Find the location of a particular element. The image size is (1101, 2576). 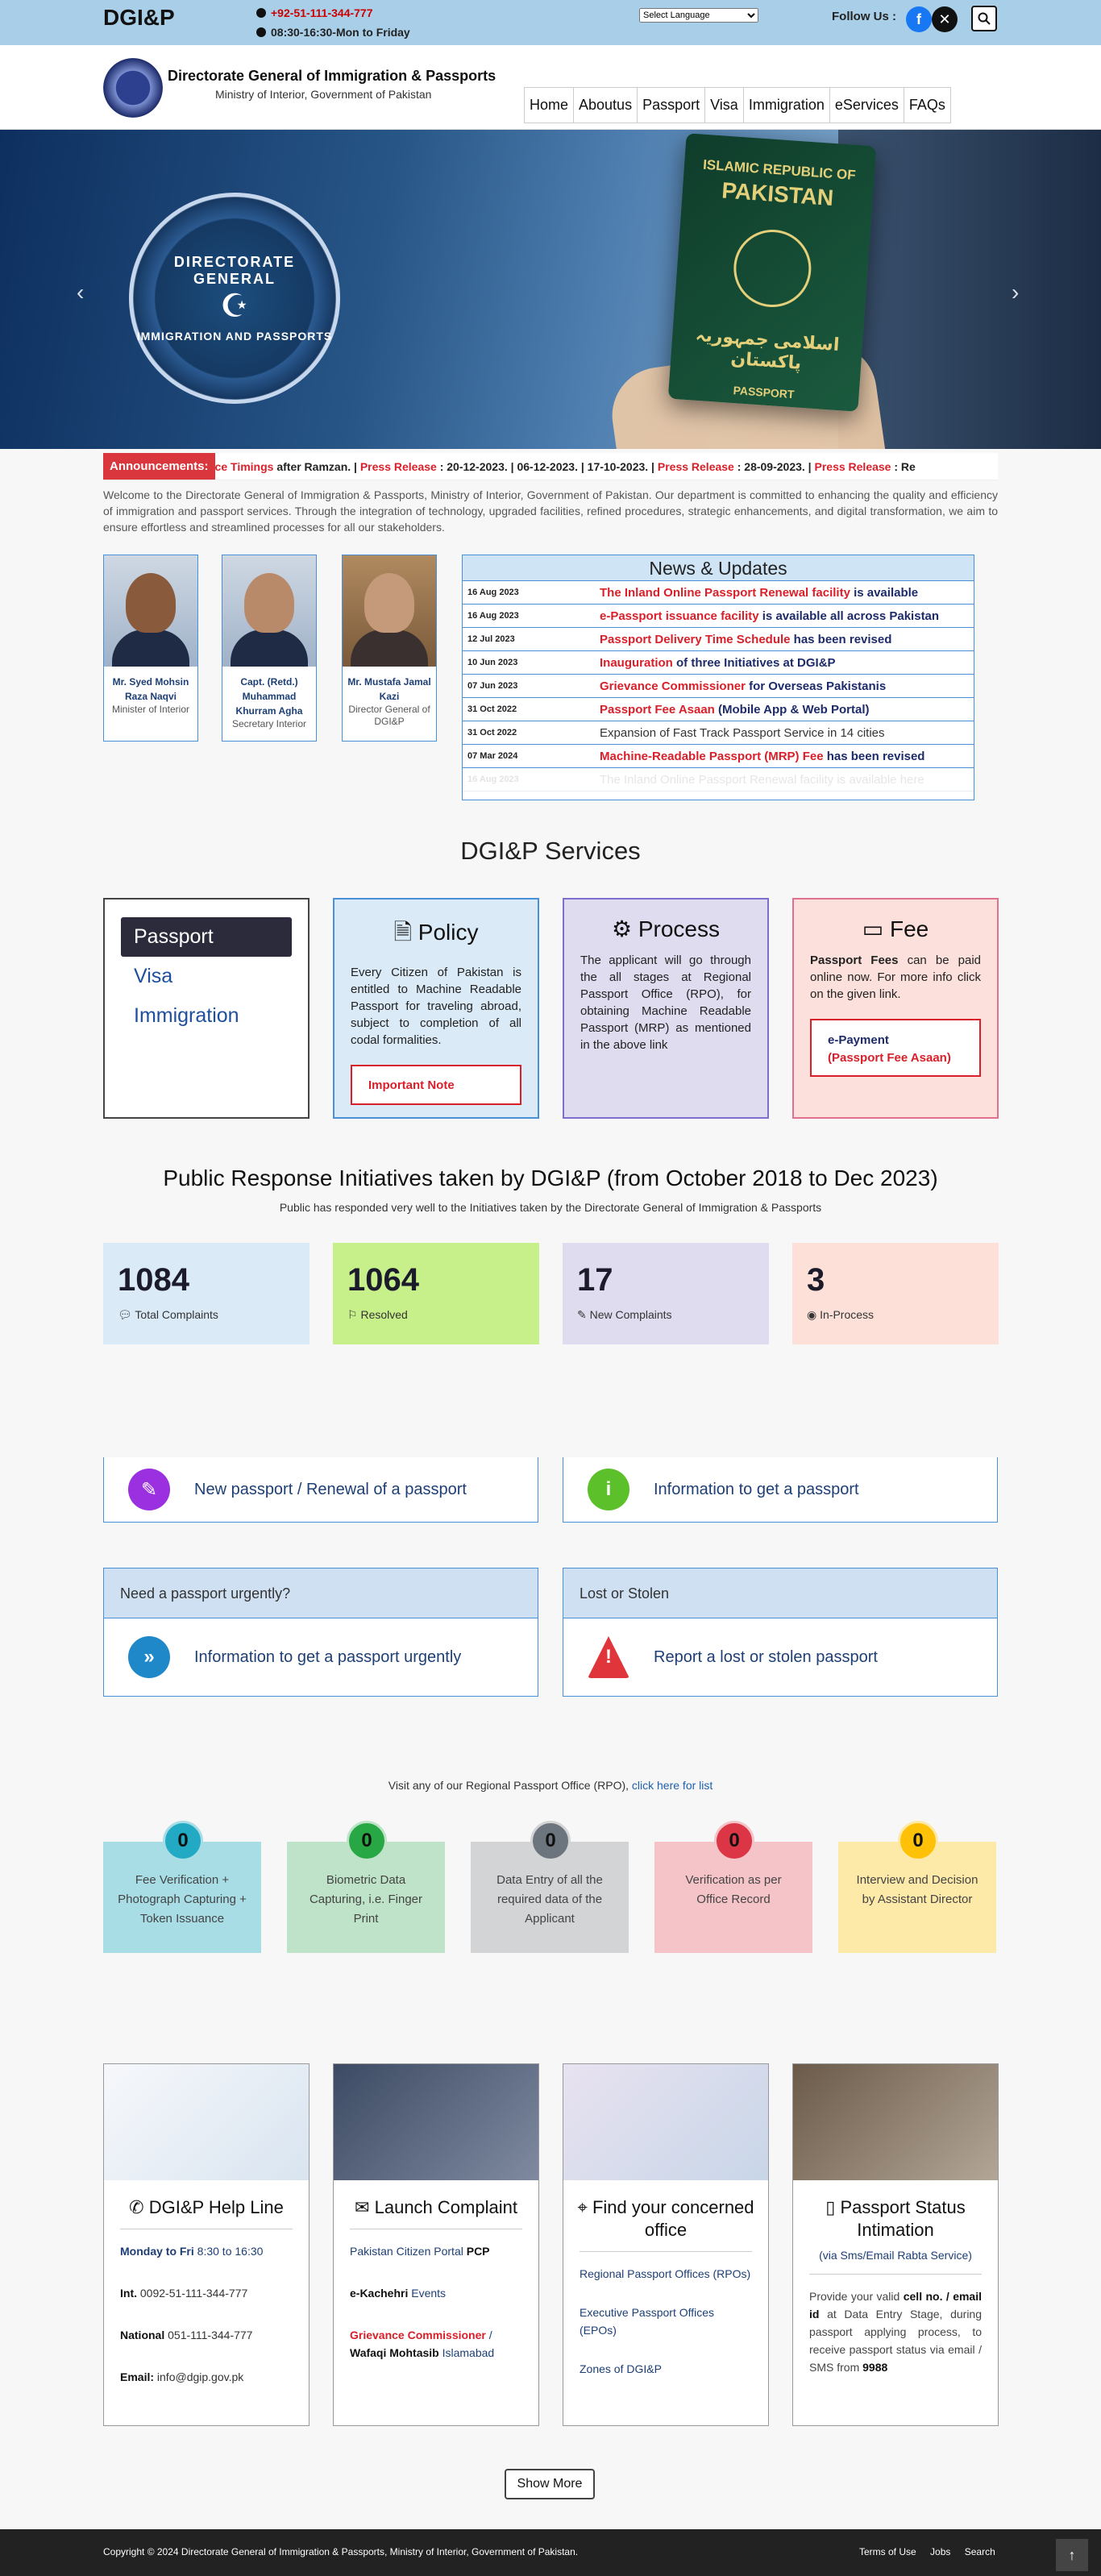

terms-link: Terms of Use is located at coordinates (887, 2551).